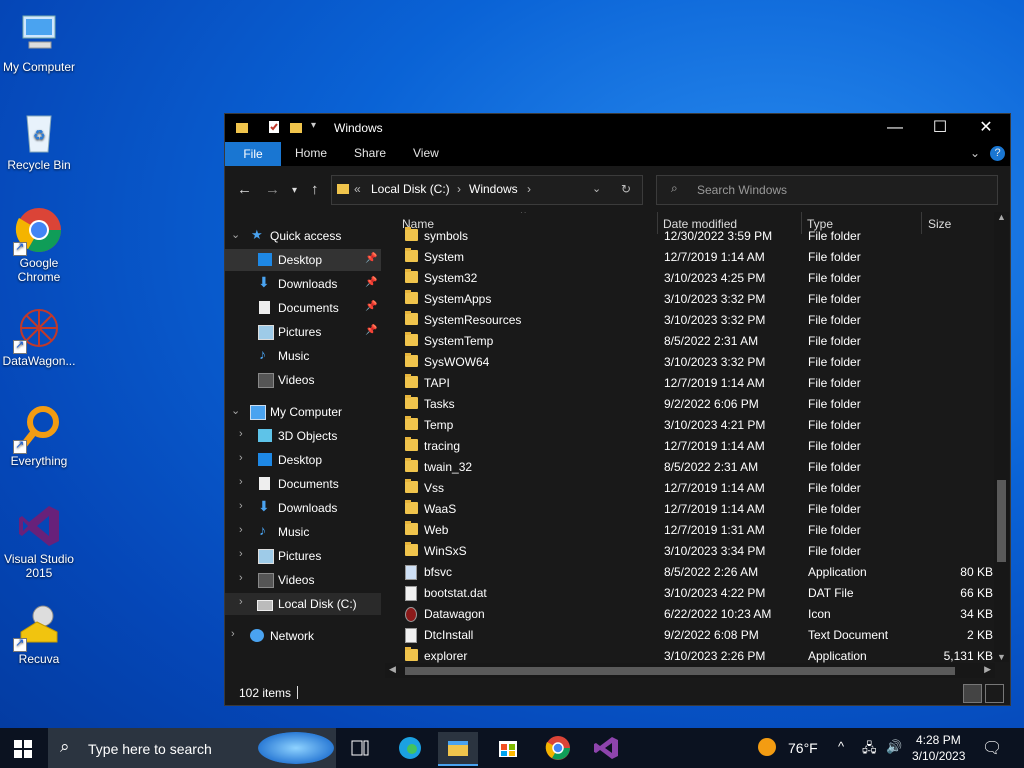  Describe the element at coordinates (303, 636) in the screenshot. I see `nav-network: › Network` at that location.